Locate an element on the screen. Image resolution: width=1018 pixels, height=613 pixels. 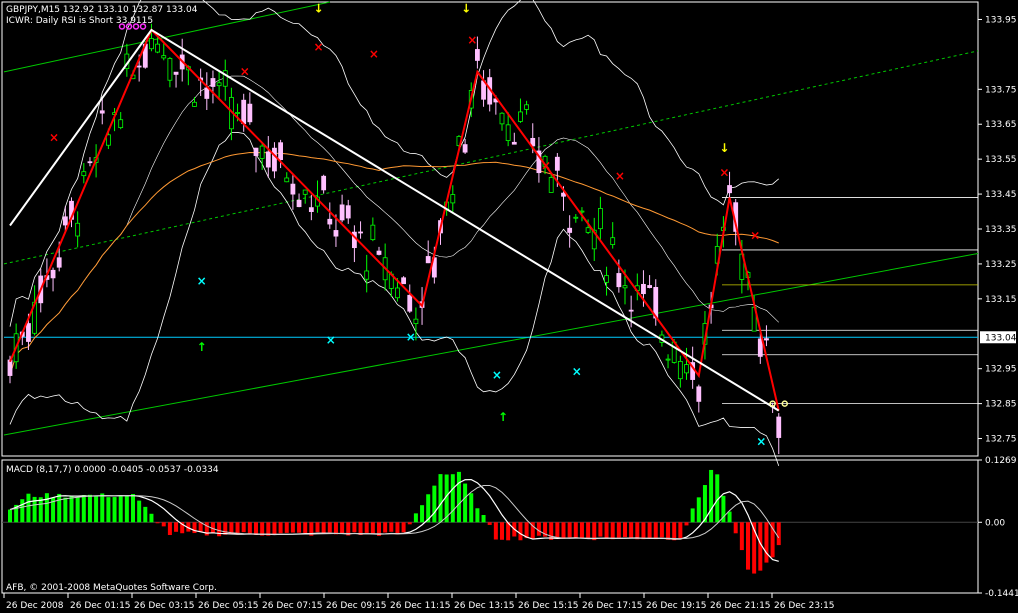
symbol-header: GBPJPY,M15 132.92 133.10 132.87 133.04 is located at coordinates (102, 10).